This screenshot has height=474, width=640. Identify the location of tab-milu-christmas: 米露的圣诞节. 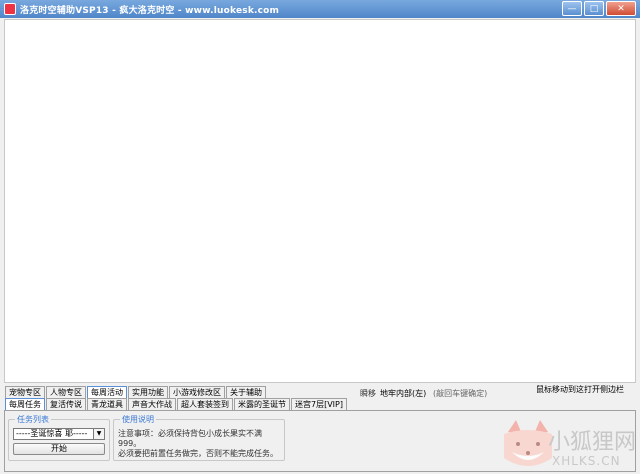
(262, 404).